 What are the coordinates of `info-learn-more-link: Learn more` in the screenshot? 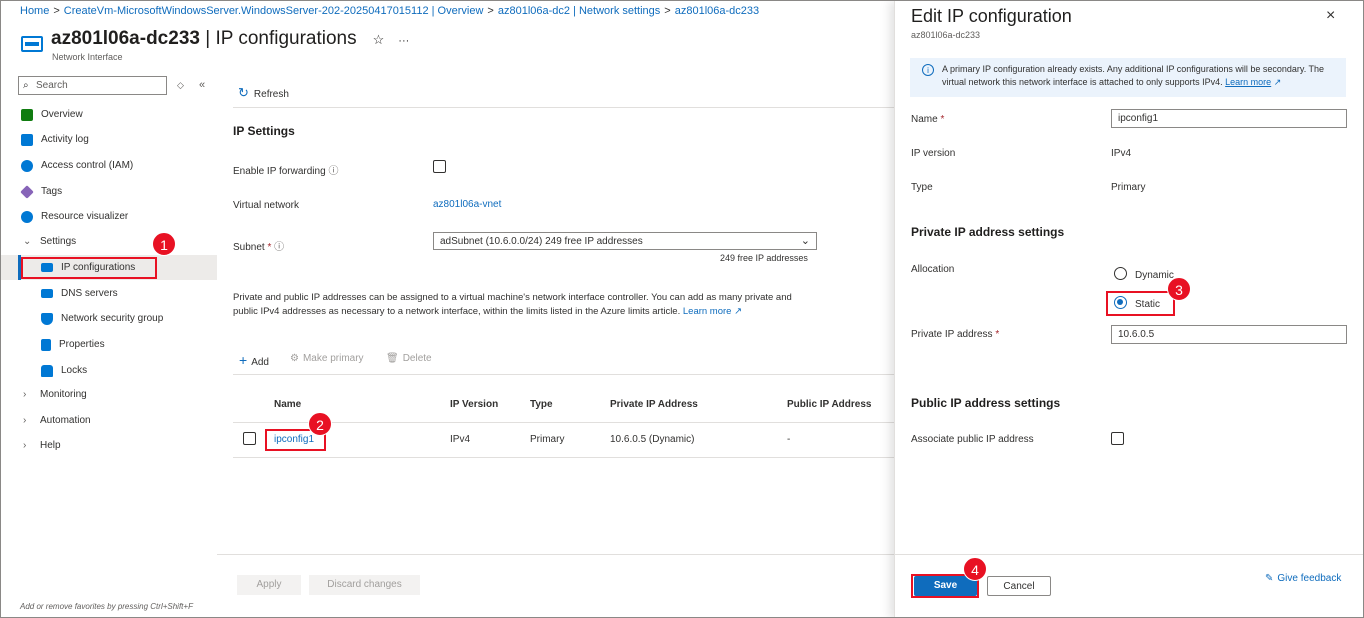 It's located at (1248, 82).